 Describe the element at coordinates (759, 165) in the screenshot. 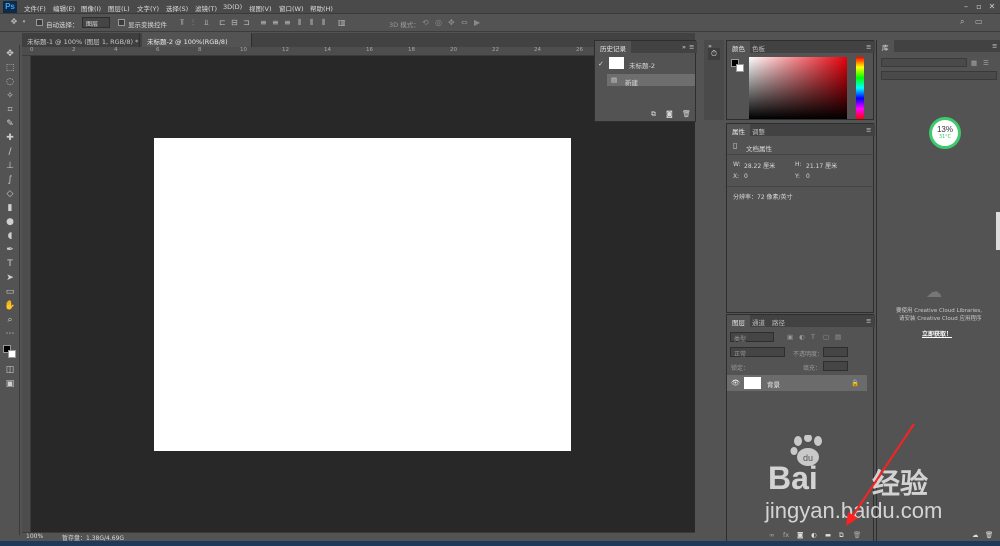

I see `width-value: 28.22 厘米` at that location.